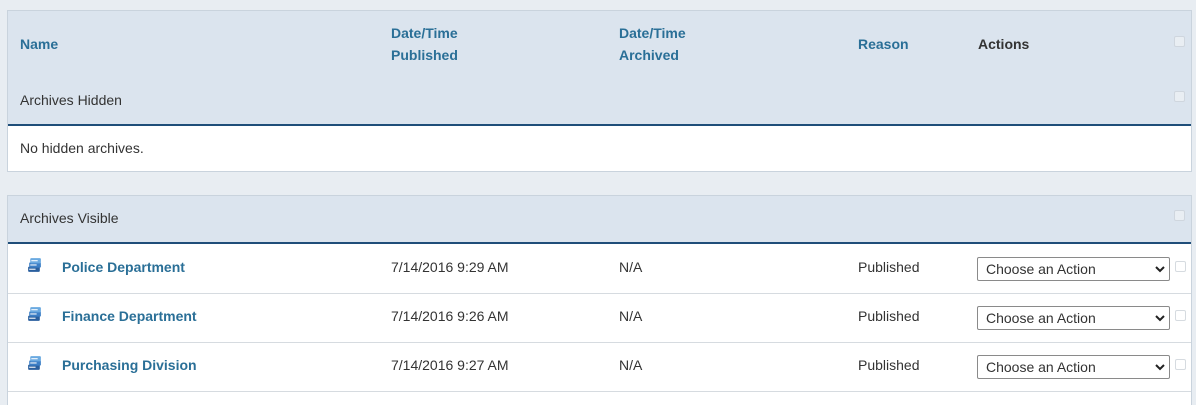  Describe the element at coordinates (652, 33) in the screenshot. I see `column-header-archived-line1: Date/Time` at that location.